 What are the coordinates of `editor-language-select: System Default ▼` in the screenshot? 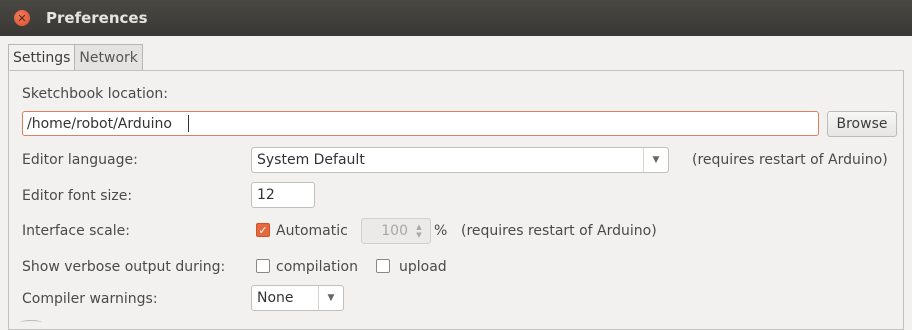 It's located at (460, 160).